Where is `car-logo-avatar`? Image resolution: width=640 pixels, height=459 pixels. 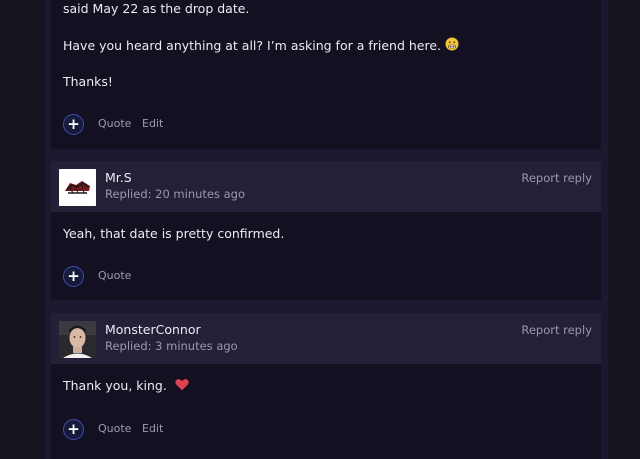
car-logo-avatar is located at coordinates (77, 187).